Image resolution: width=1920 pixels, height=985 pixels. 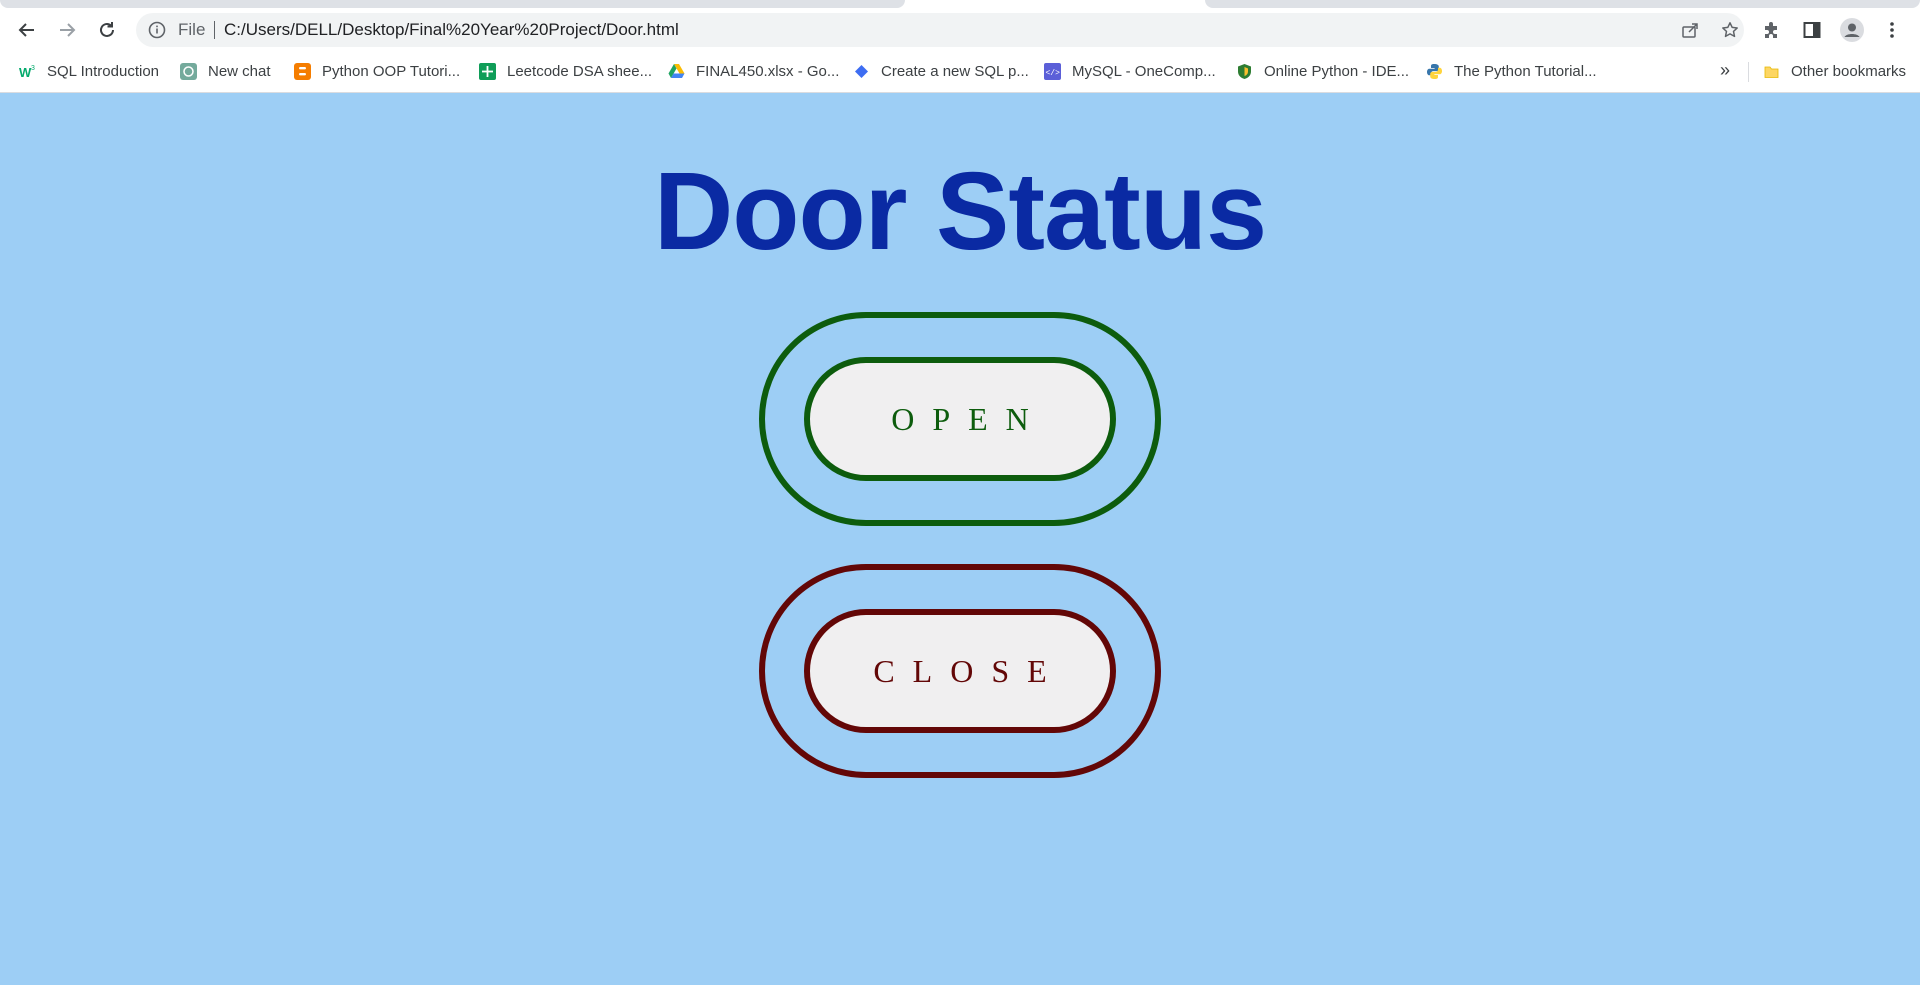 I want to click on onecompiler-icon: </>, so click(x=1052, y=71).